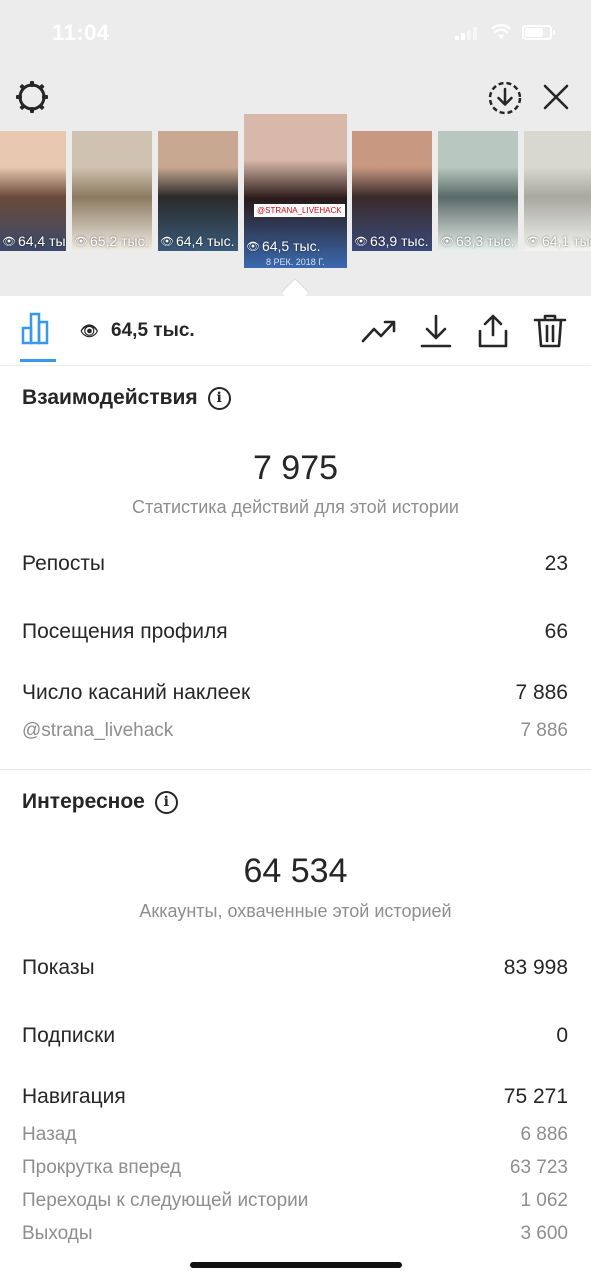 This screenshot has width=591, height=1280. What do you see at coordinates (295, 730) in the screenshot?
I see `stat-subrow-mention: @strana_livehack 7 886` at bounding box center [295, 730].